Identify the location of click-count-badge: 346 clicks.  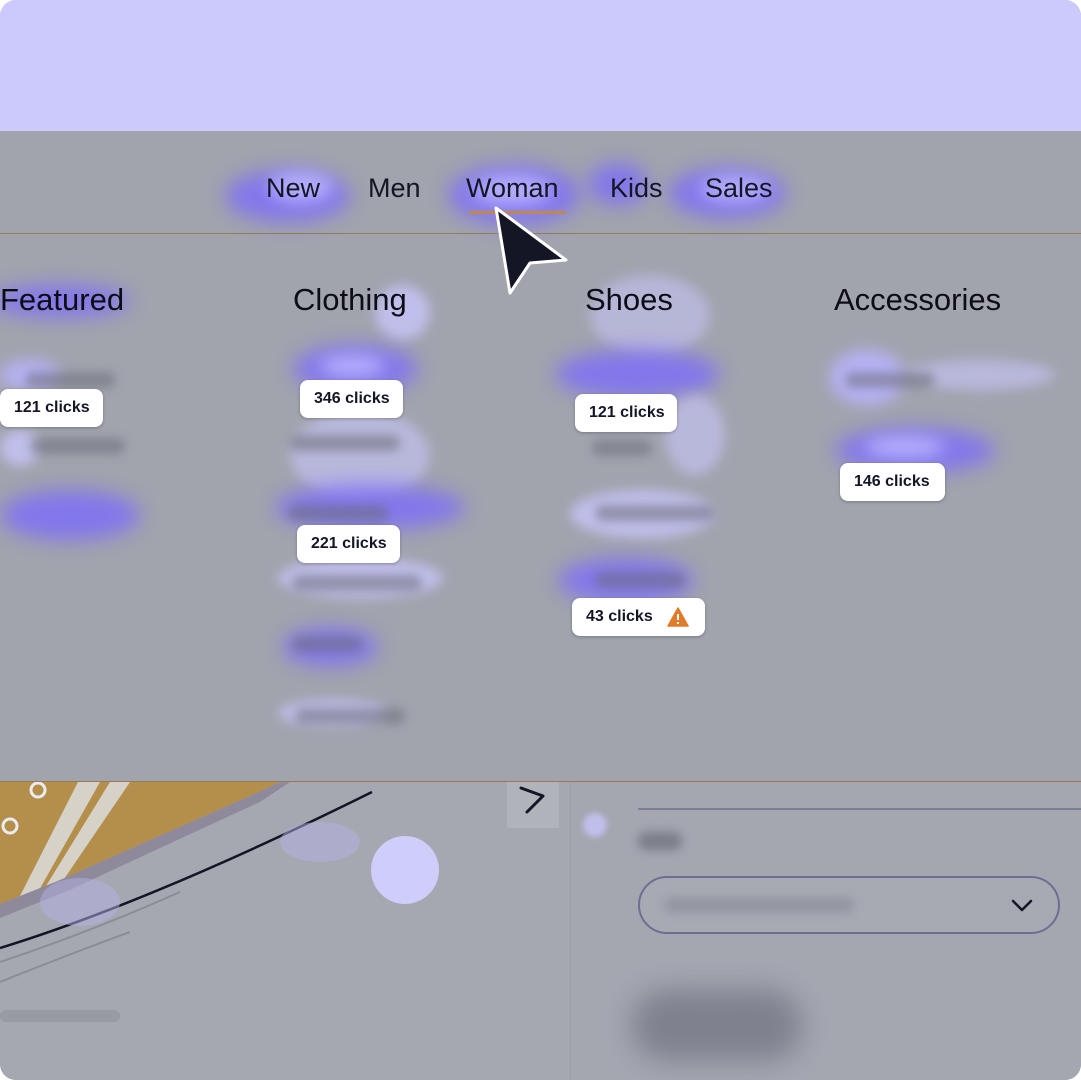
(351, 399).